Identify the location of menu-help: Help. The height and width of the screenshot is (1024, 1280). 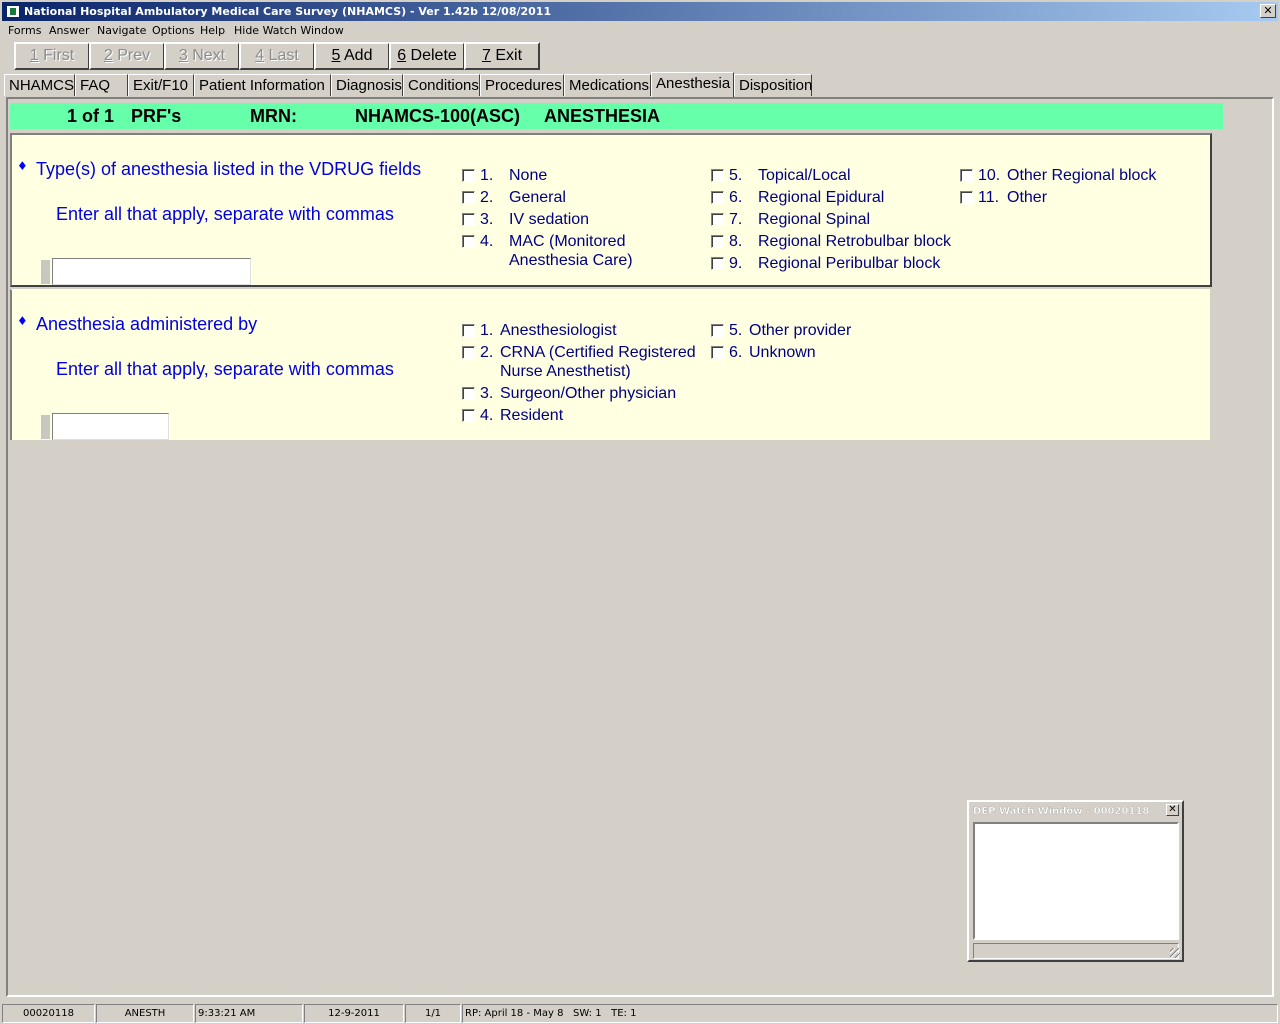
(212, 31).